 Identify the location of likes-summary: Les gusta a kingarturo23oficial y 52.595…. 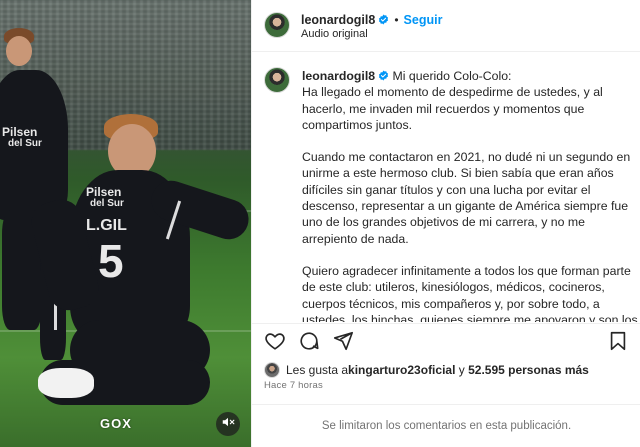
(426, 370).